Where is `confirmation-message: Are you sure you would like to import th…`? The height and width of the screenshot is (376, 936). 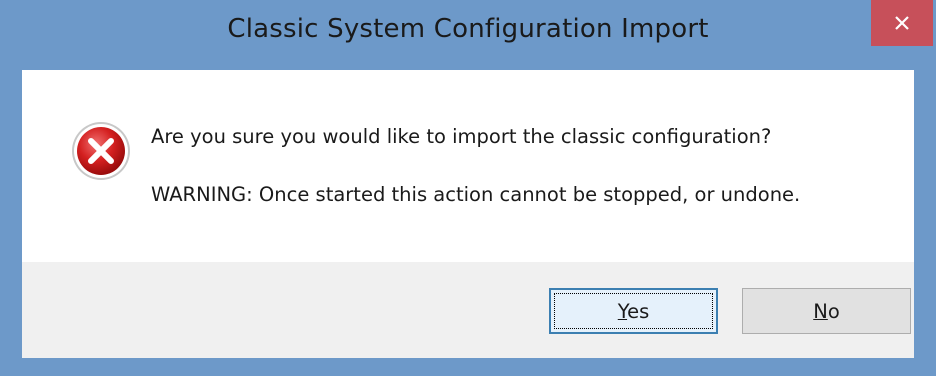 confirmation-message: Are you sure you would like to import th… is located at coordinates (461, 136).